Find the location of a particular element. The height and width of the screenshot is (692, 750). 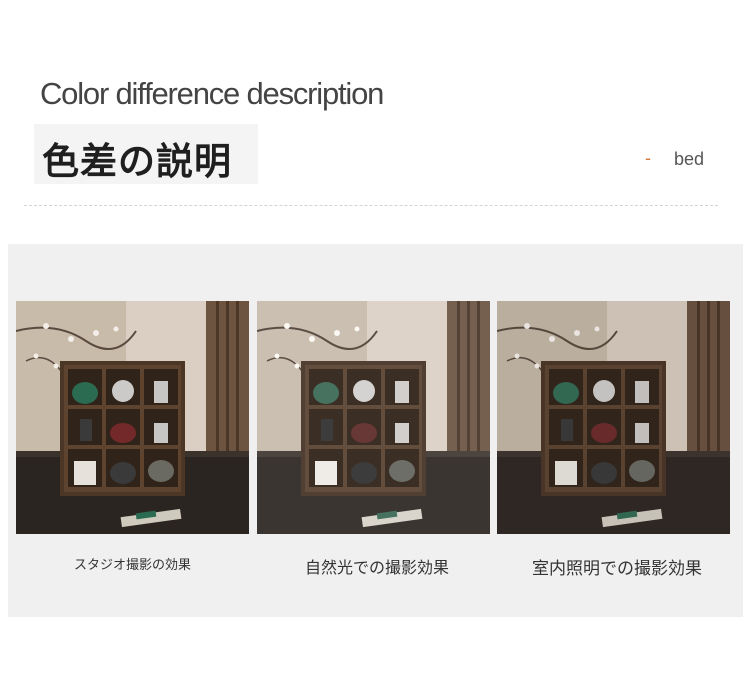

title-en: Color difference description is located at coordinates (212, 93).